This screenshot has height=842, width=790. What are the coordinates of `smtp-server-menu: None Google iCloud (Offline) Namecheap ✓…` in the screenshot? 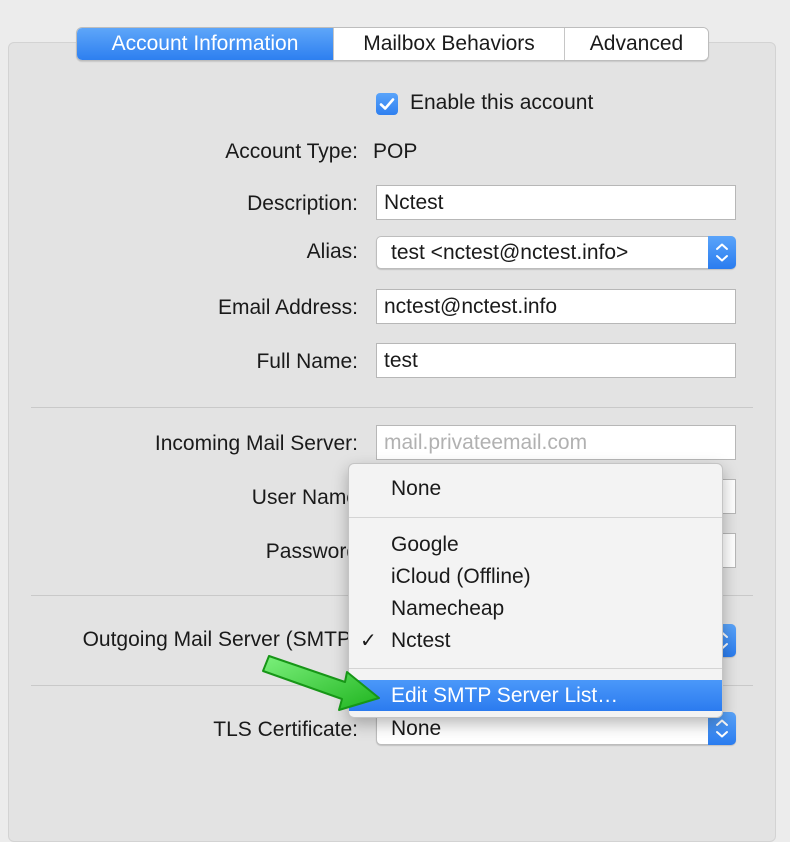 It's located at (535, 590).